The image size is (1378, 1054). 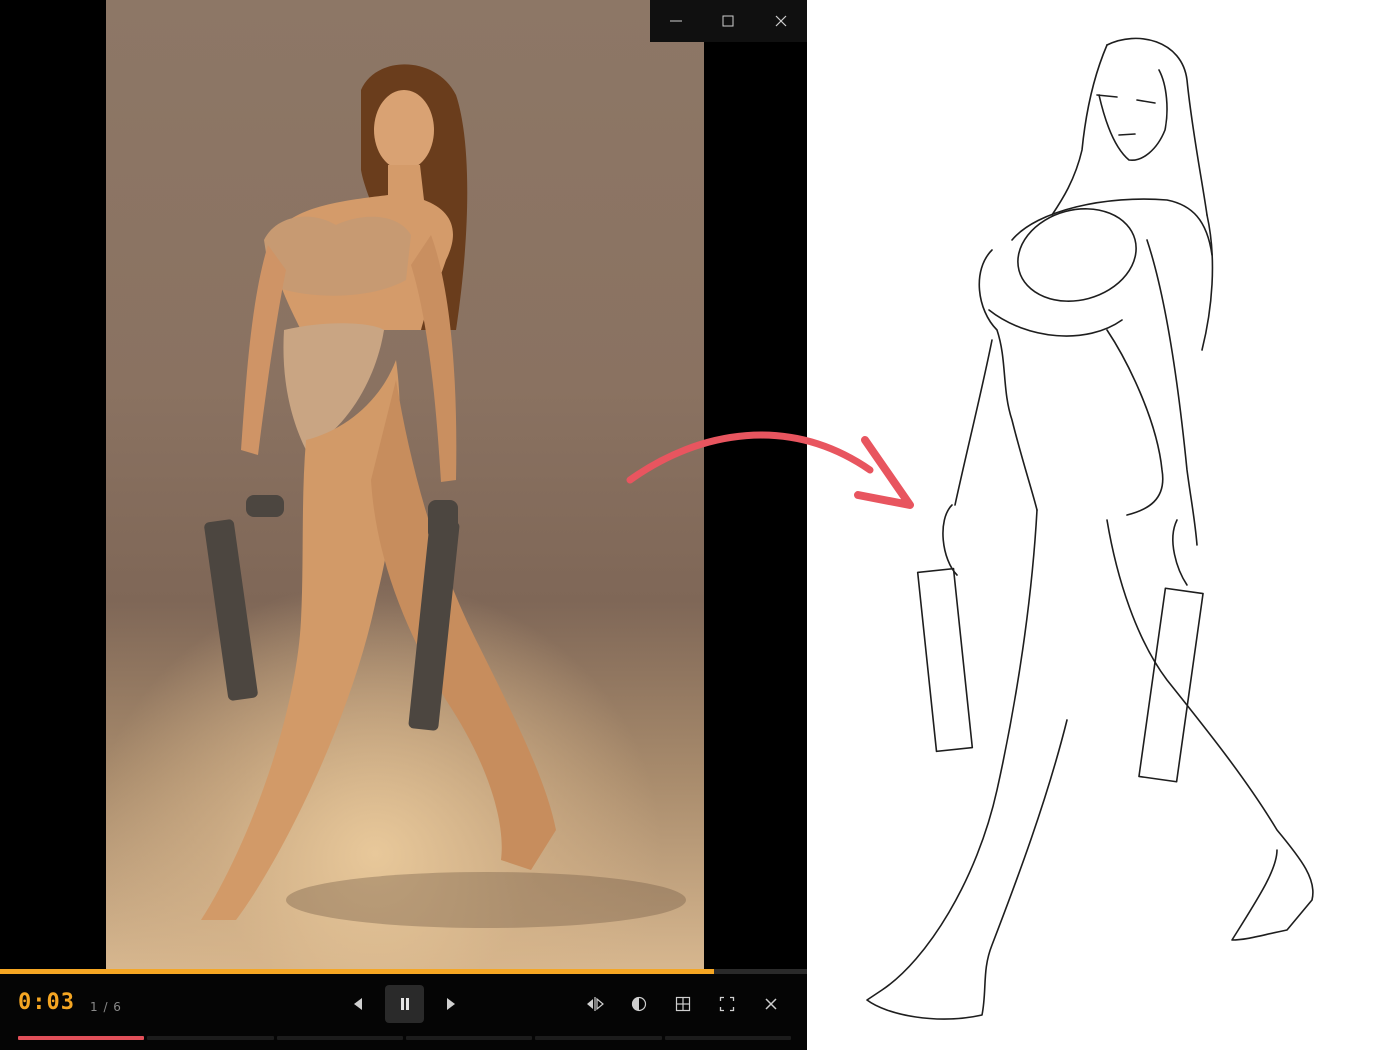 I want to click on contrast-icon, so click(x=639, y=1004).